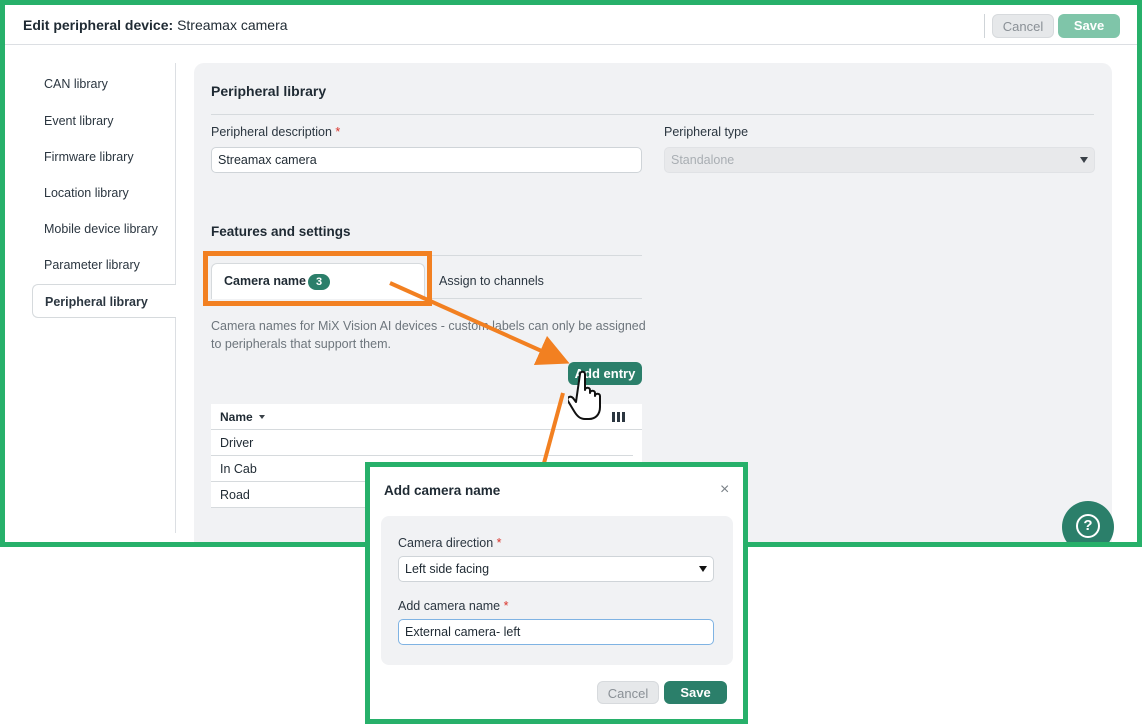 The width and height of the screenshot is (1142, 725). What do you see at coordinates (628, 692) in the screenshot?
I see `dialog-cancel-button: Cancel` at bounding box center [628, 692].